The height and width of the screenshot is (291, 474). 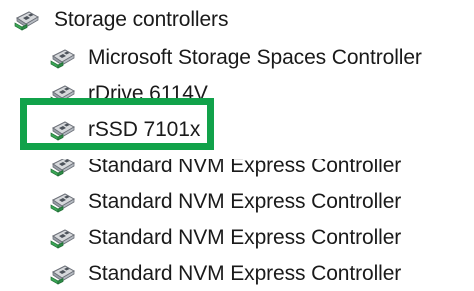 I want to click on device-label: rDrive 6114V, so click(x=148, y=93).